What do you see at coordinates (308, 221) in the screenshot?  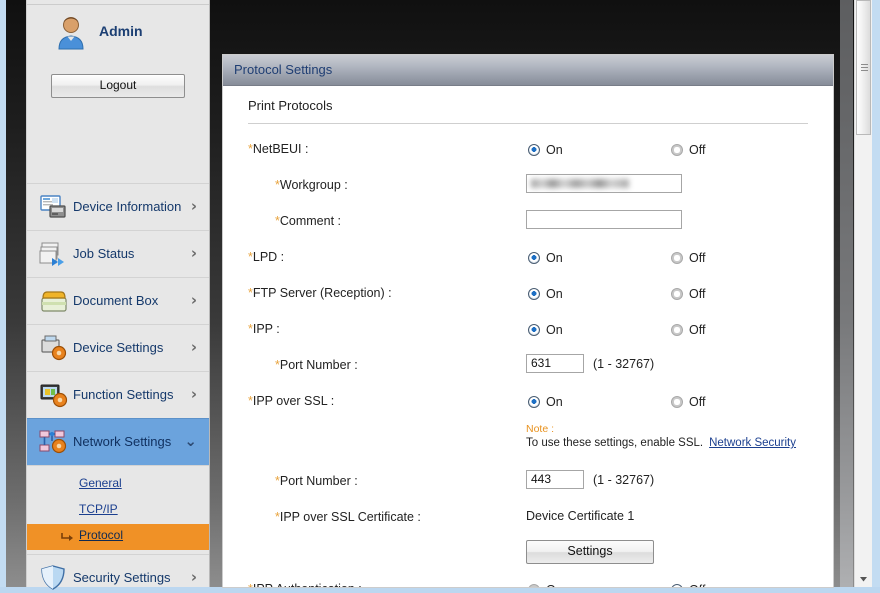 I see `field-label-comment: *Comment :` at bounding box center [308, 221].